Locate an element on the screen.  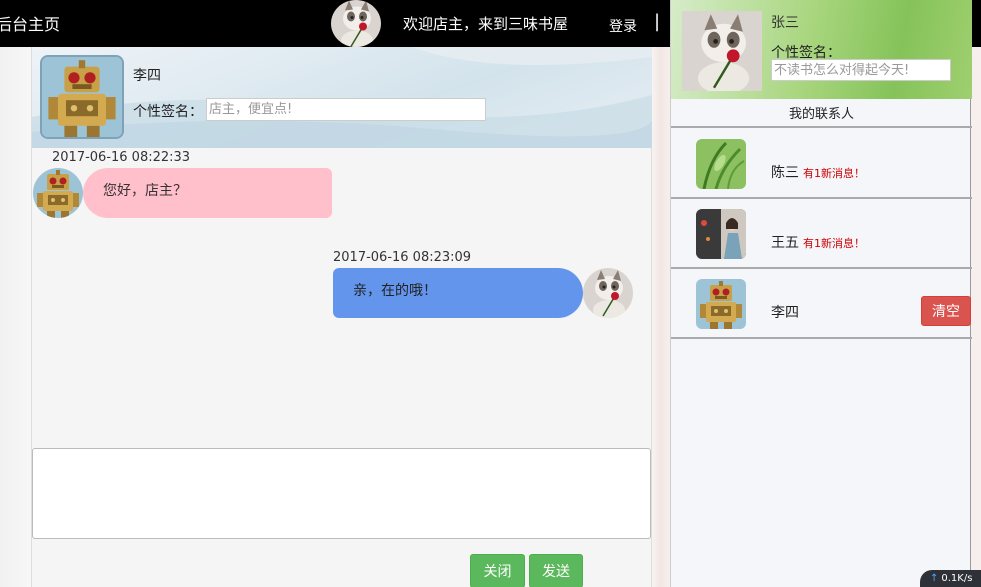
contact-name-wrap: 王五 有1新消息！ is located at coordinates (818, 242).